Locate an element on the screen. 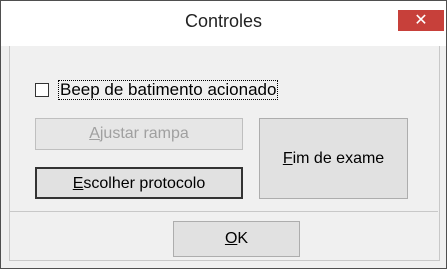 Image resolution: width=447 pixels, height=269 pixels. fim-de-exame-button: Fim de exame is located at coordinates (333, 158).